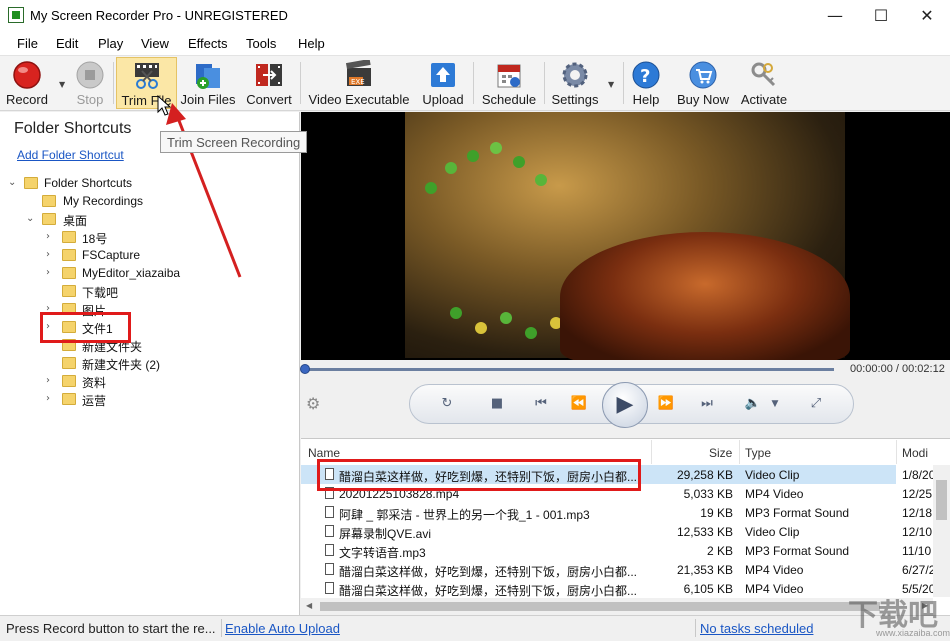 The width and height of the screenshot is (950, 641). Describe the element at coordinates (94, 383) in the screenshot. I see `tree-label: 资料` at that location.